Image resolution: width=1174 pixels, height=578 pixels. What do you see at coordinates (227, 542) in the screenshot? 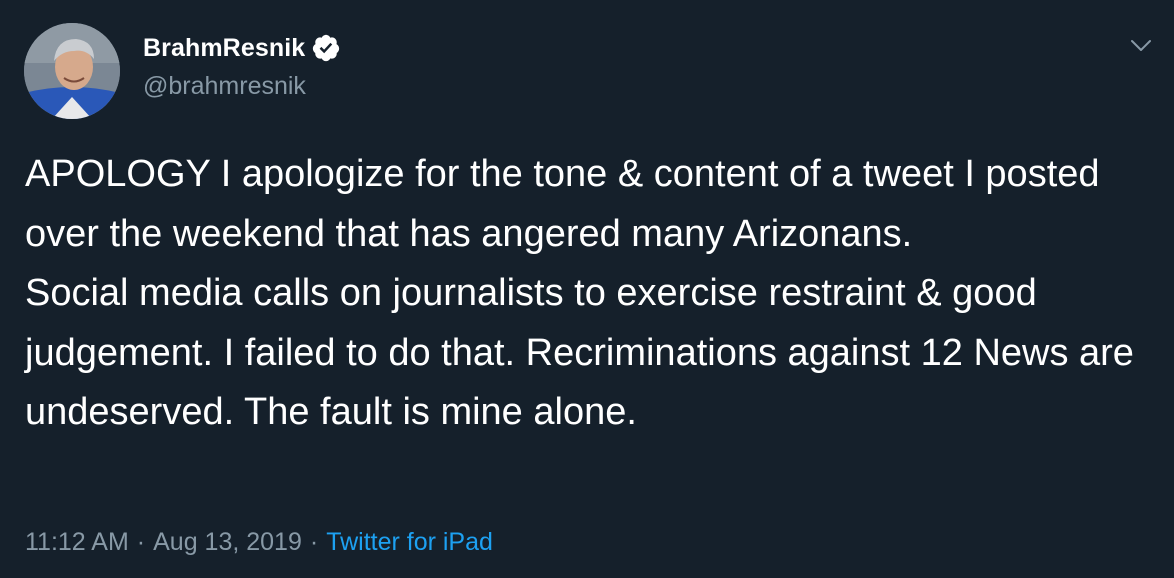
I see `tweet-date: Aug 13, 2019` at bounding box center [227, 542].